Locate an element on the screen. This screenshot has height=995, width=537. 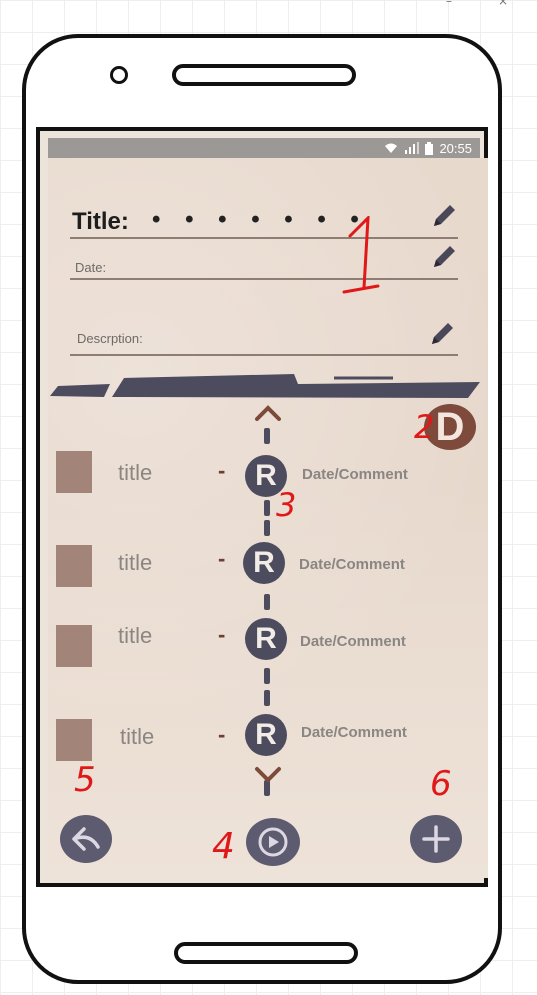
camera-icon is located at coordinates (119, 75).